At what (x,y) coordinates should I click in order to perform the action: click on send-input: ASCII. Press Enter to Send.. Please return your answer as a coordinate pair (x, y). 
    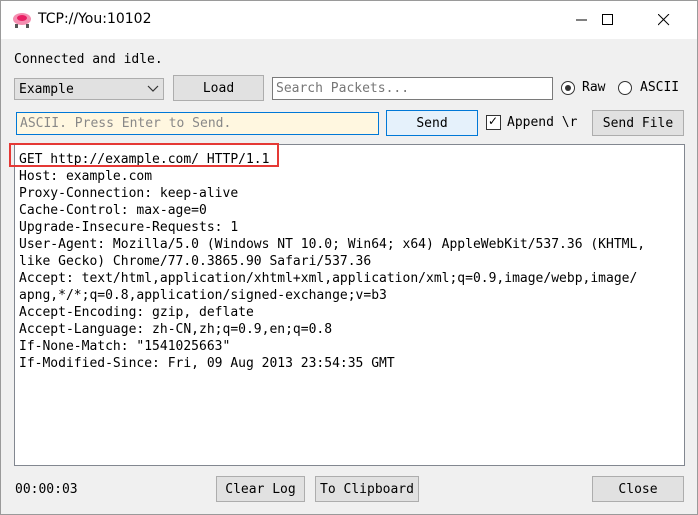
    Looking at the image, I should click on (197, 123).